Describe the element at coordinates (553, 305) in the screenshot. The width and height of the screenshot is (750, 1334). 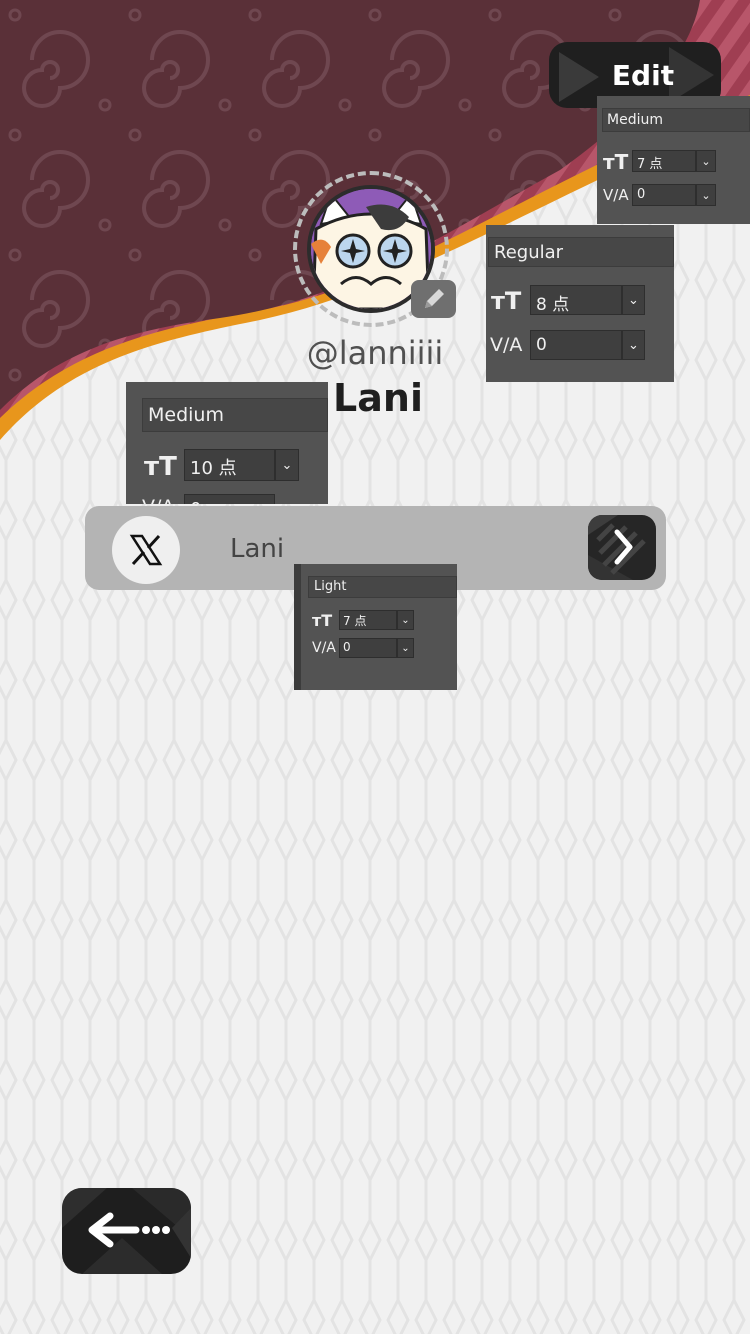
I see `font-size-value: 8 点` at that location.